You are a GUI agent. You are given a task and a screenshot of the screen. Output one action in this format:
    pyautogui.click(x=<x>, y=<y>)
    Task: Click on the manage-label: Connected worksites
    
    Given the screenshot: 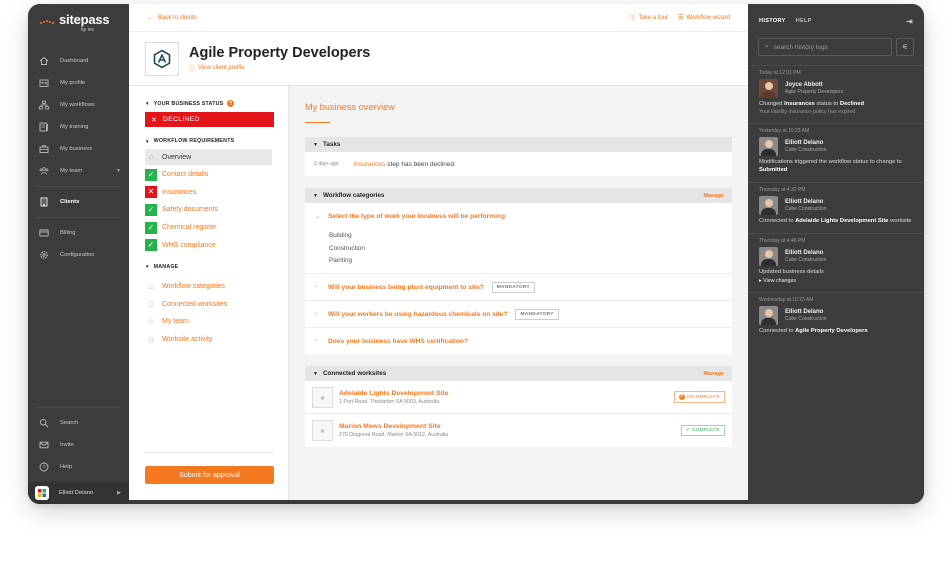 What is the action you would take?
    pyautogui.click(x=194, y=304)
    